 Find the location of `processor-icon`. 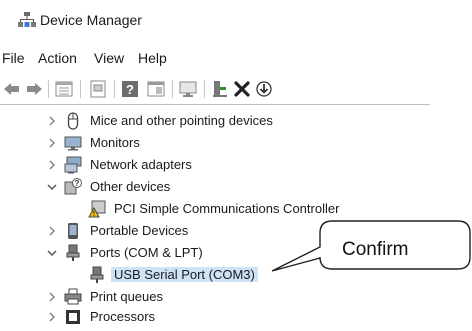

processor-icon is located at coordinates (73, 317).